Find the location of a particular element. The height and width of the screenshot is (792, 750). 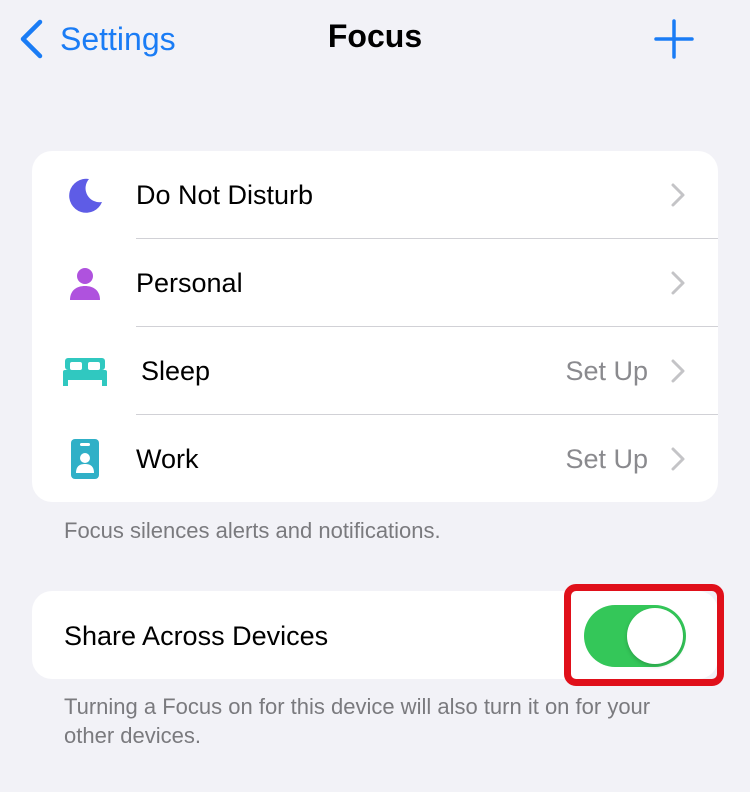

focus-row-do-not-disturb: Do Not Disturb is located at coordinates (375, 195).